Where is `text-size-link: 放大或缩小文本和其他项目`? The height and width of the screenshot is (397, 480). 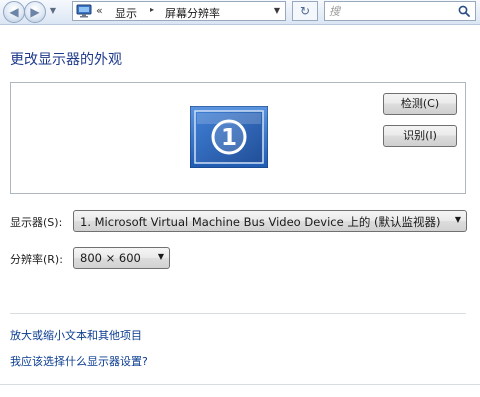
text-size-link: 放大或缩小文本和其他项目 is located at coordinates (76, 335).